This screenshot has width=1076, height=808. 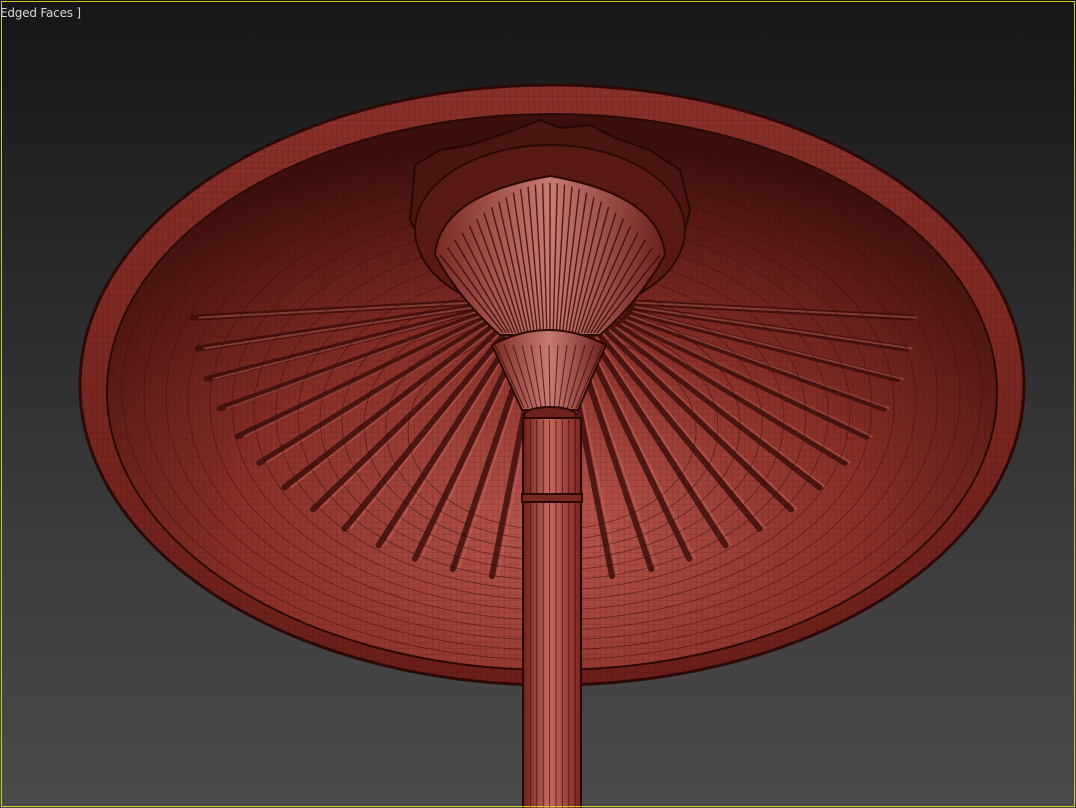 I want to click on viewport-shading-label: Edged Faces ], so click(x=40, y=13).